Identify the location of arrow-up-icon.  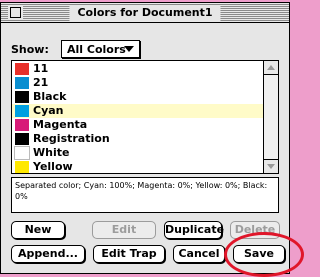
(271, 67).